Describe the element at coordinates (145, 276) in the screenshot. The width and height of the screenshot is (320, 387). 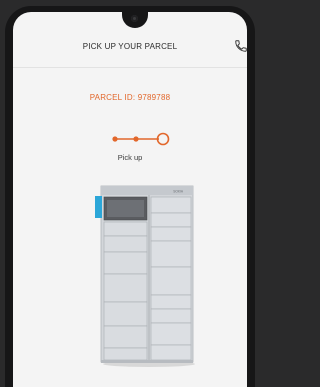
I see `parcel-locker-illustration: SOKIA` at that location.